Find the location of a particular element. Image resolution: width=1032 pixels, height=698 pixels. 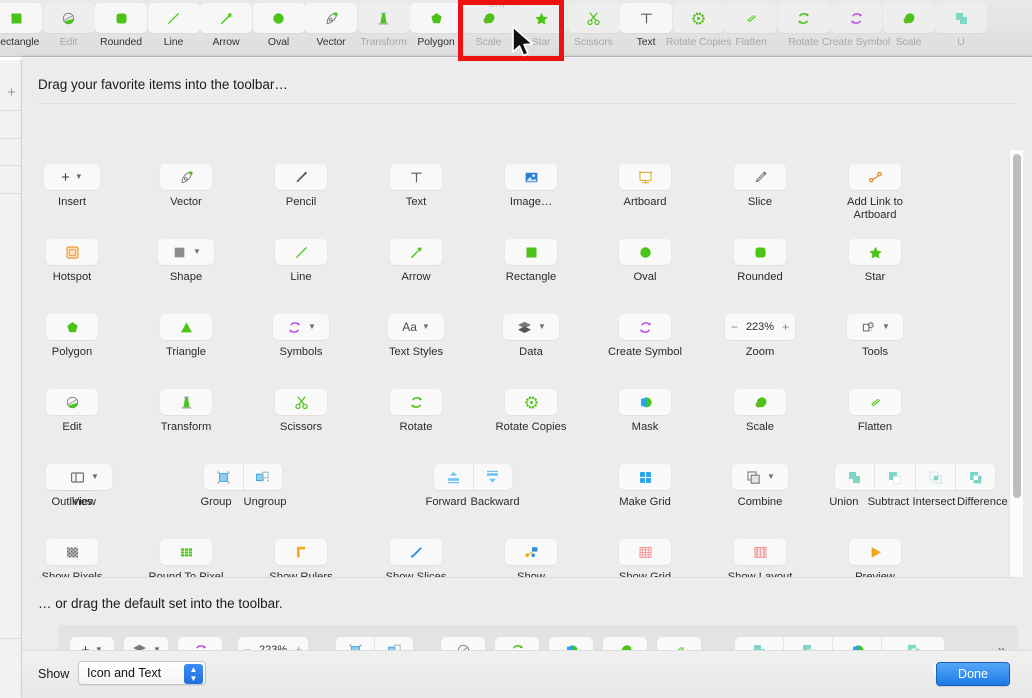

toolbar-item-flatten: Flatten is located at coordinates (751, 29).